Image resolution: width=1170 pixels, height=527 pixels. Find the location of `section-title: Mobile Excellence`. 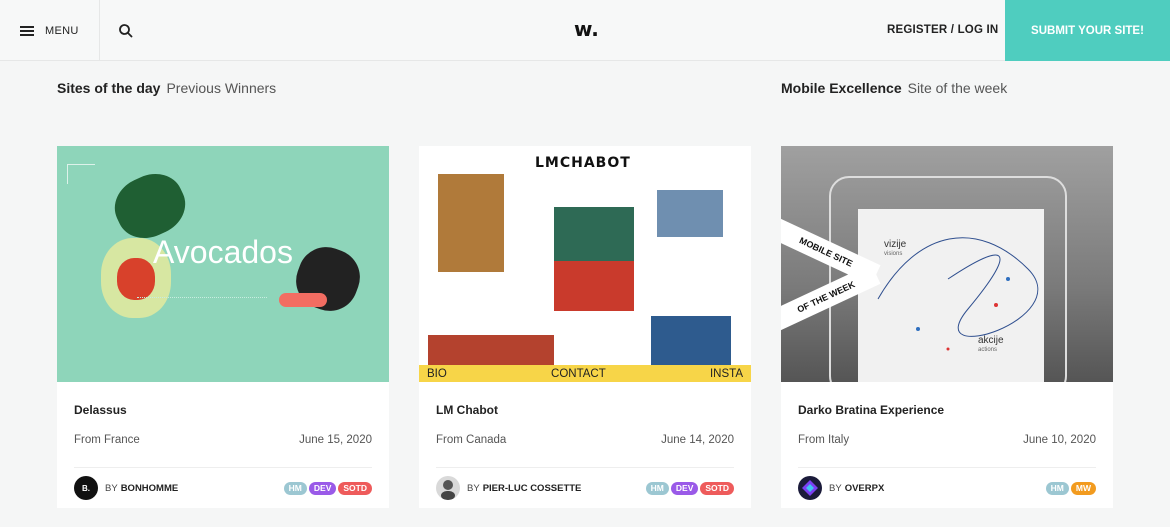

section-title: Mobile Excellence is located at coordinates (841, 88).